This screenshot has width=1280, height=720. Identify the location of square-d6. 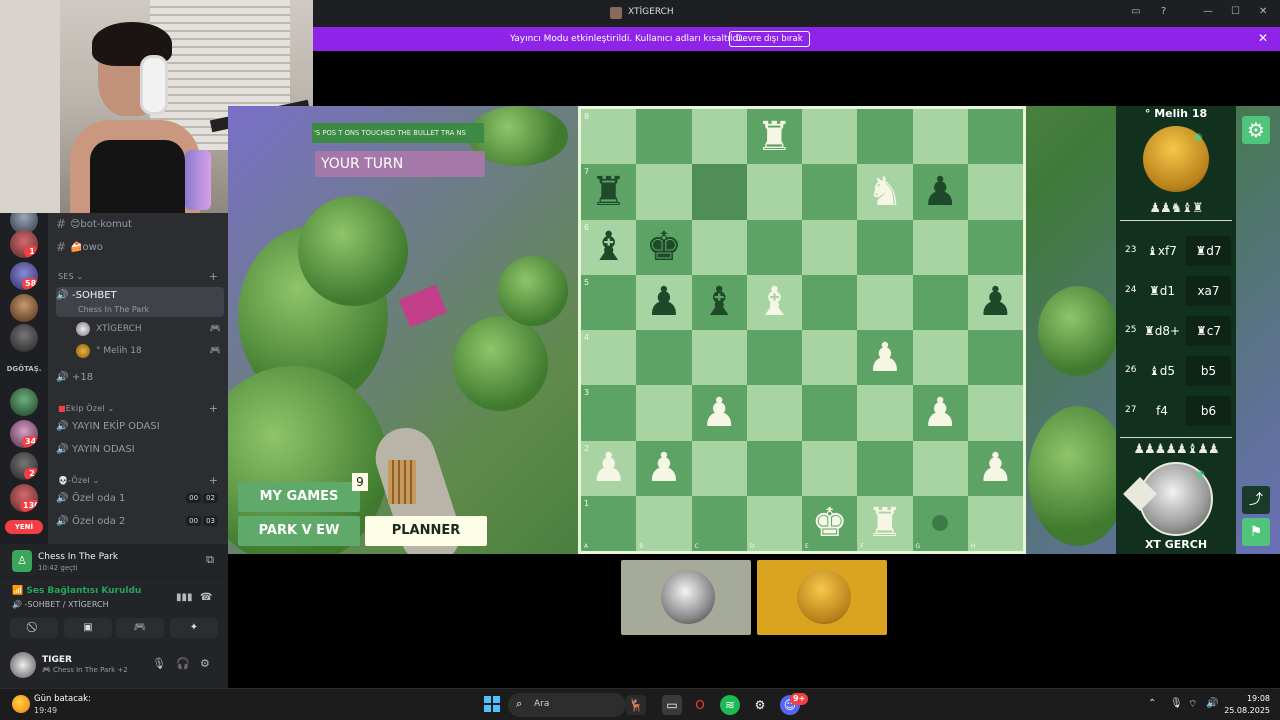
(774, 247).